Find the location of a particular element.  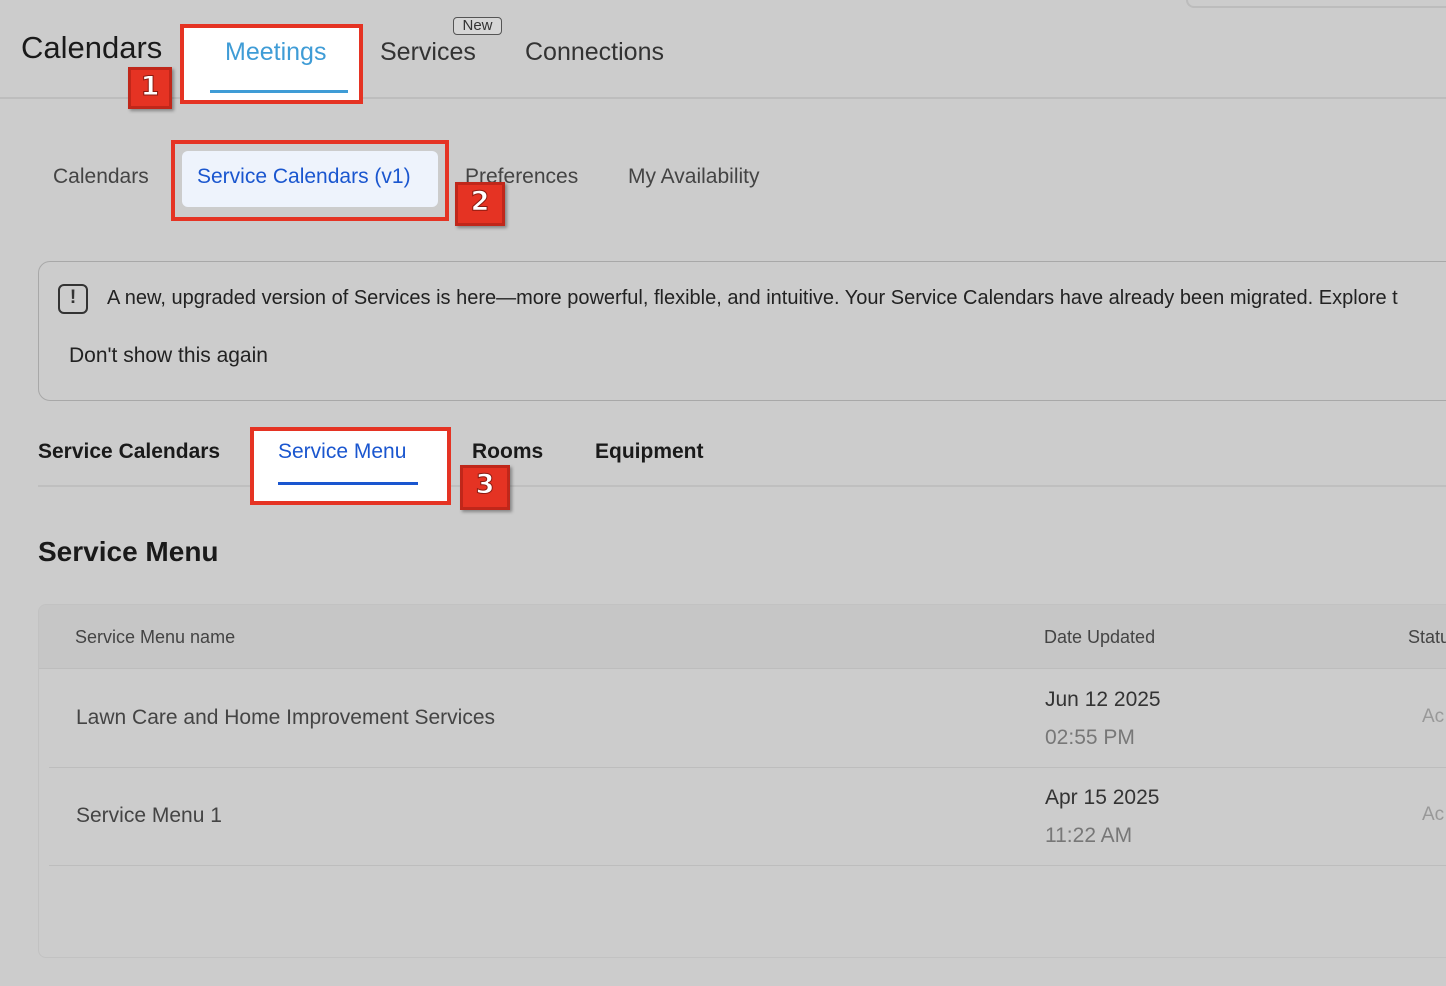

annotation-badge-2: 2 is located at coordinates (480, 204).